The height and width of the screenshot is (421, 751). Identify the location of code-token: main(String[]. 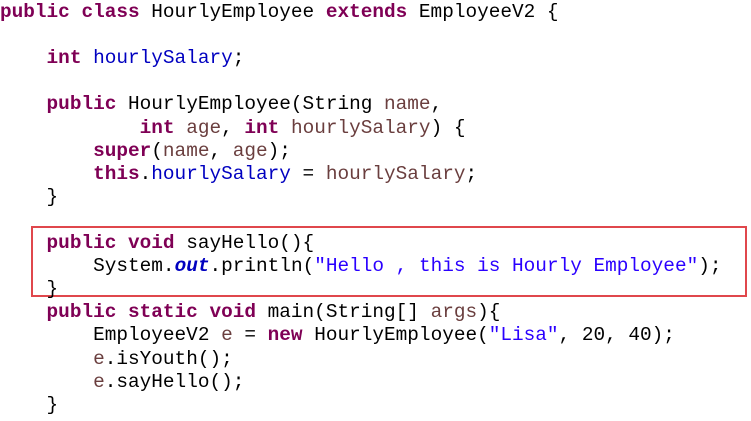
(349, 312).